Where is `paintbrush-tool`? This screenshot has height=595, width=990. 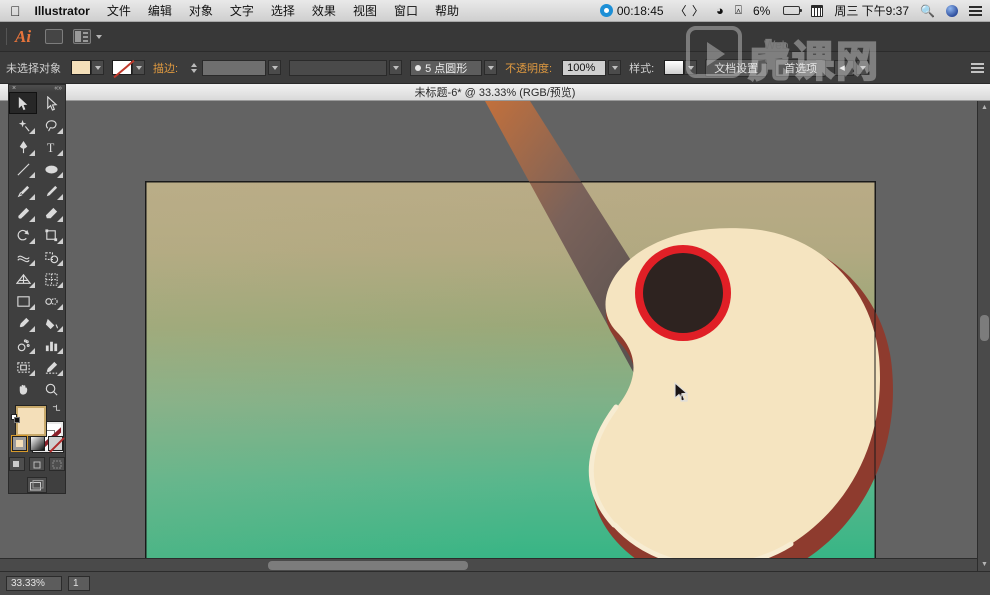 paintbrush-tool is located at coordinates (23, 191).